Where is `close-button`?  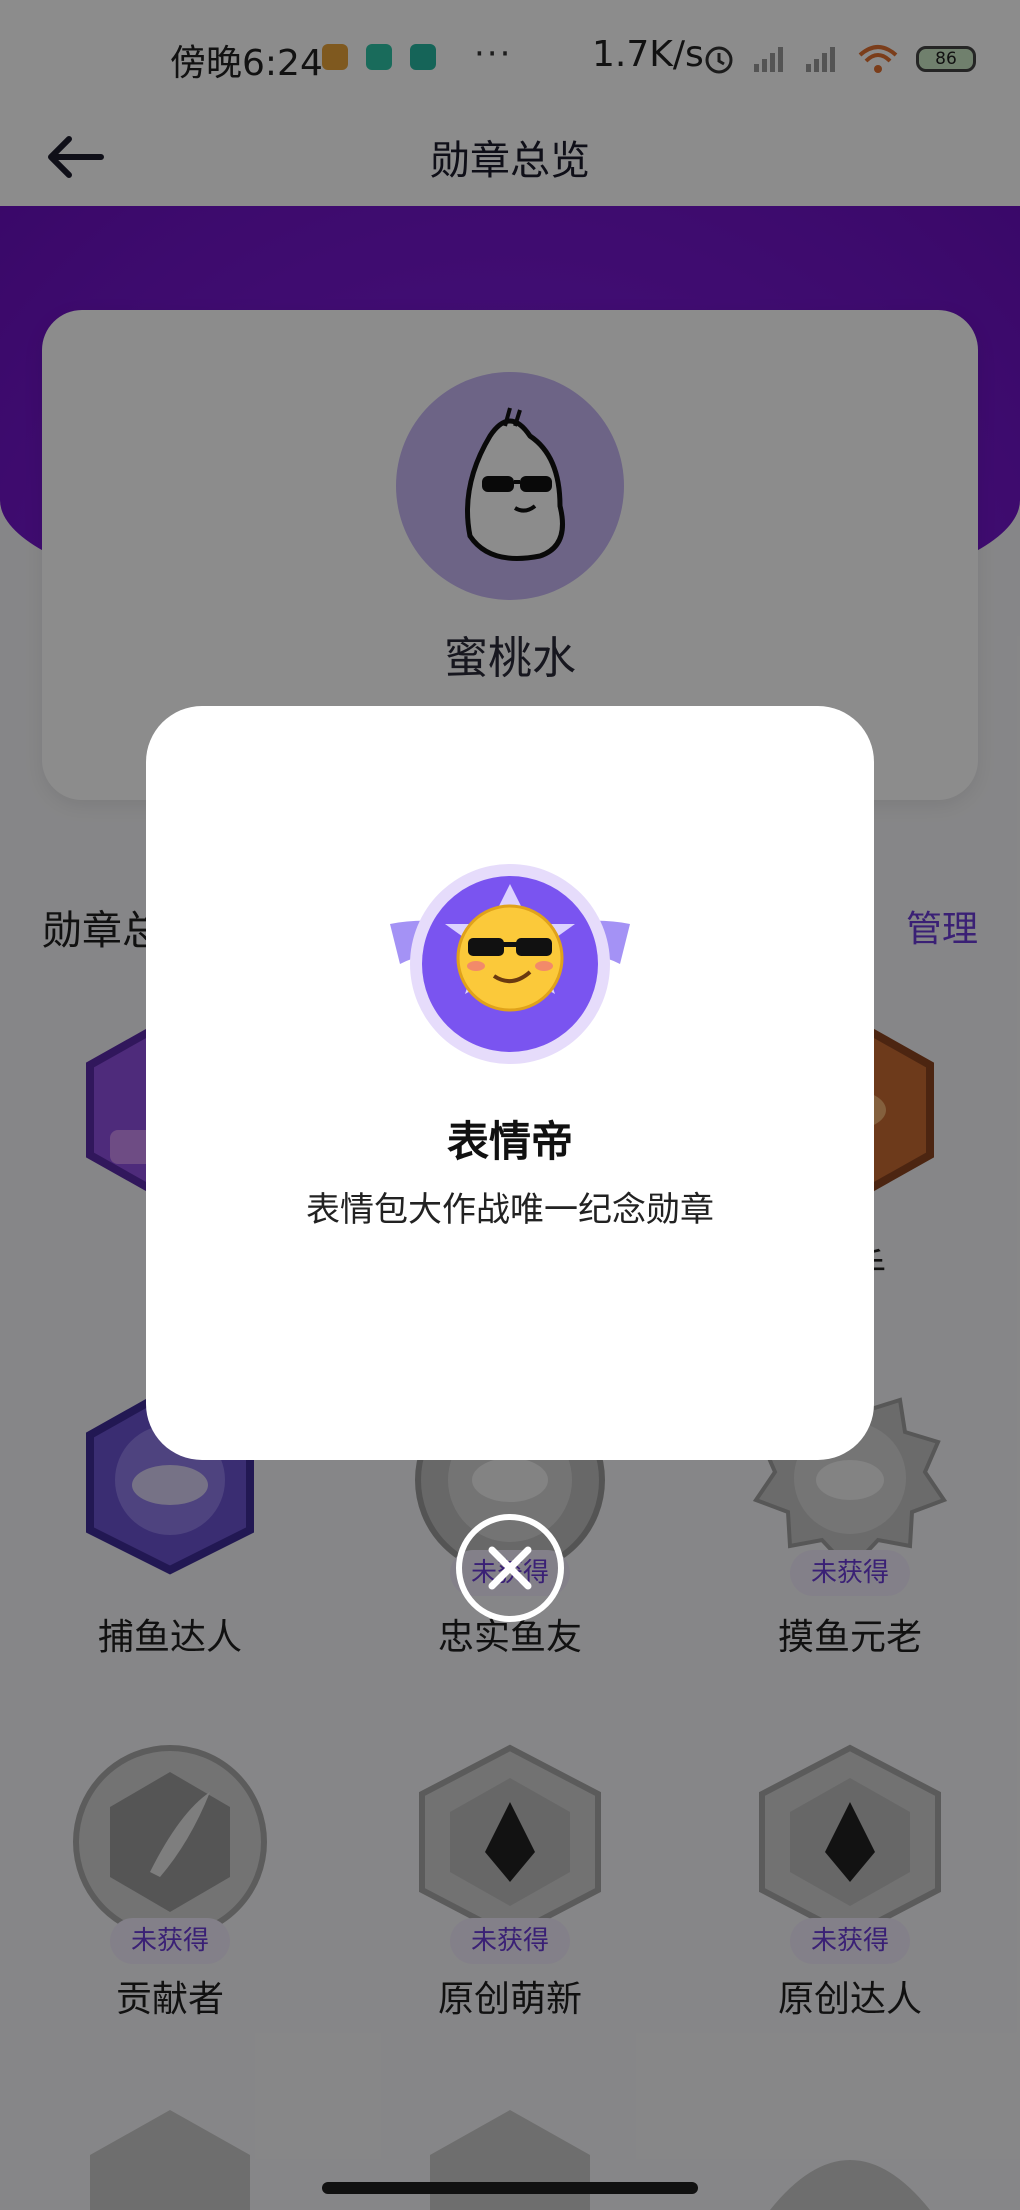
close-button is located at coordinates (510, 1568).